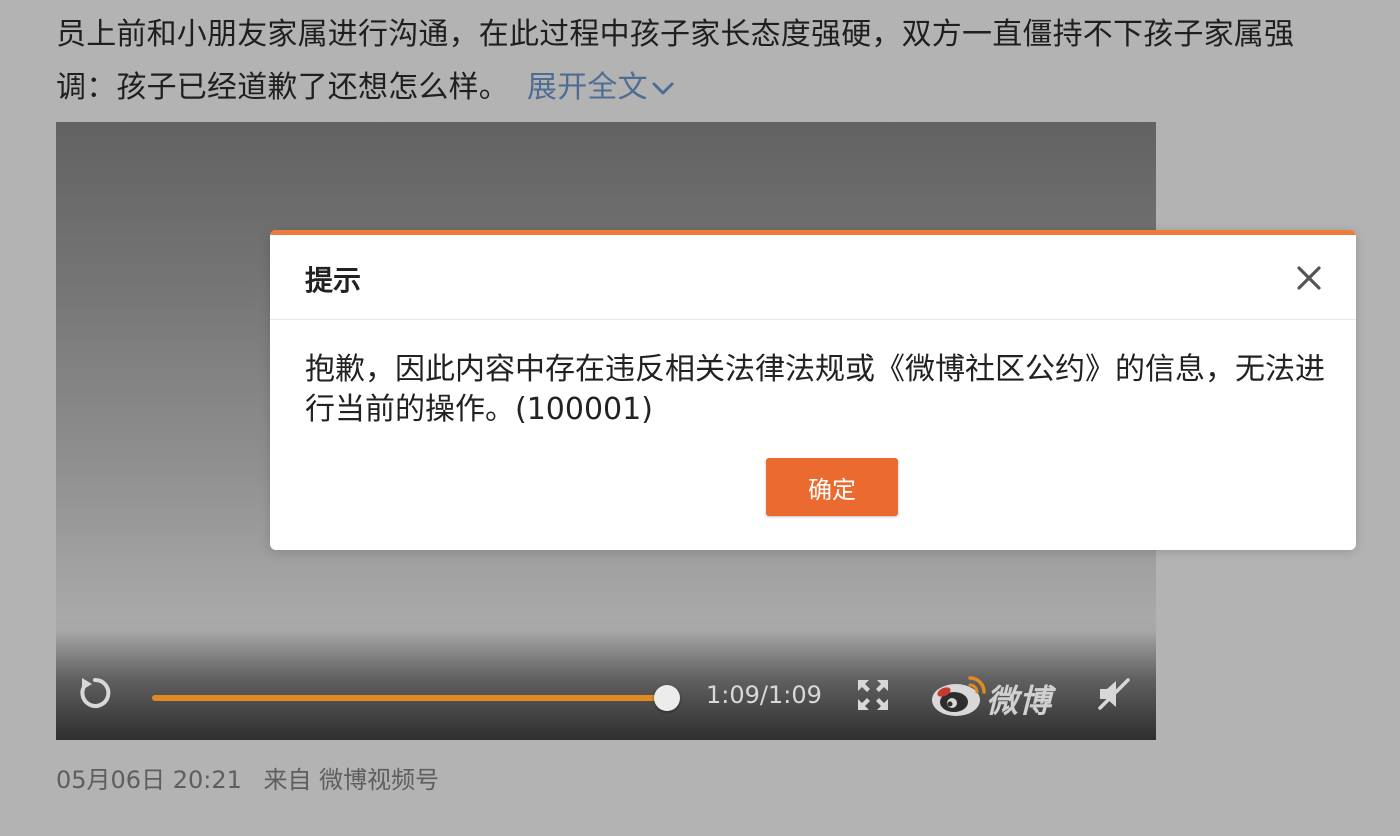 This screenshot has height=836, width=1400. Describe the element at coordinates (832, 487) in the screenshot. I see `confirm-button: 确定` at that location.